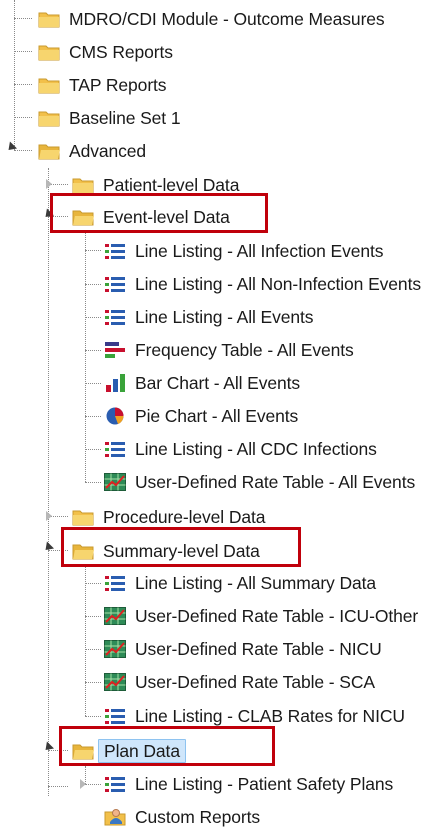 The height and width of the screenshot is (833, 444). What do you see at coordinates (244, 349) in the screenshot?
I see `tree-item-label: Frequency Table - All Events` at bounding box center [244, 349].